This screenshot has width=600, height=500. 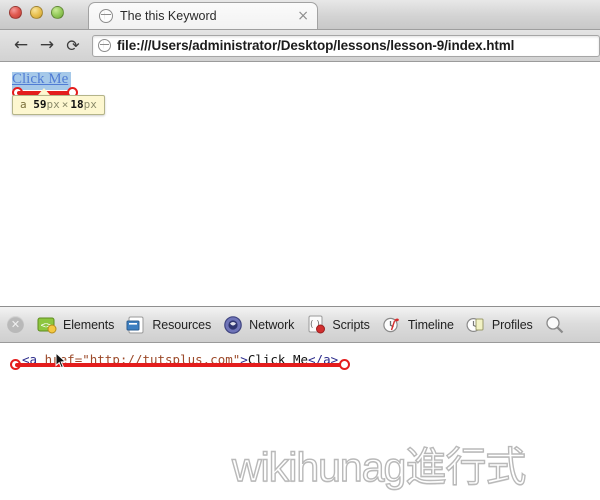 I want to click on metrics-height-value: 18, so click(x=77, y=104).